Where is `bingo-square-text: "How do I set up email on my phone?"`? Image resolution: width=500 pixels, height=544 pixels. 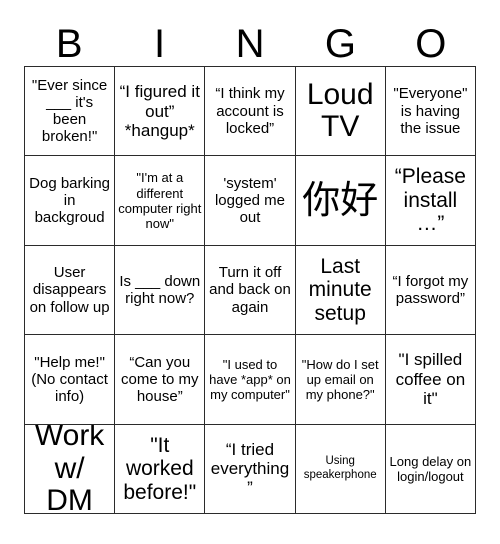
bingo-square-text: "How do I set up email on my phone?" is located at coordinates (340, 379).